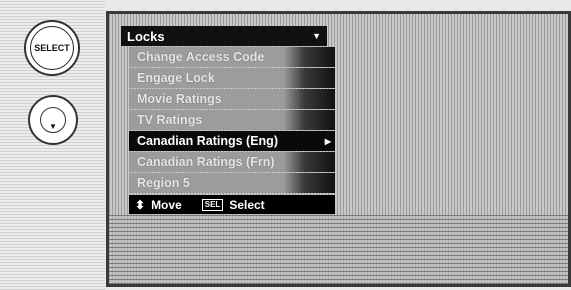 This screenshot has width=571, height=290. Describe the element at coordinates (179, 99) in the screenshot. I see `menu-item-label: Movie Ratings` at that location.